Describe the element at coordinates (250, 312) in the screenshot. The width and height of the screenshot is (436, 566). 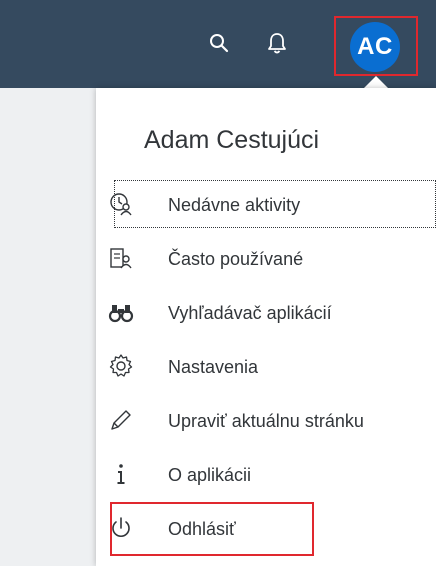
I see `menu-item-label: Vyhľadávač aplikácií` at that location.